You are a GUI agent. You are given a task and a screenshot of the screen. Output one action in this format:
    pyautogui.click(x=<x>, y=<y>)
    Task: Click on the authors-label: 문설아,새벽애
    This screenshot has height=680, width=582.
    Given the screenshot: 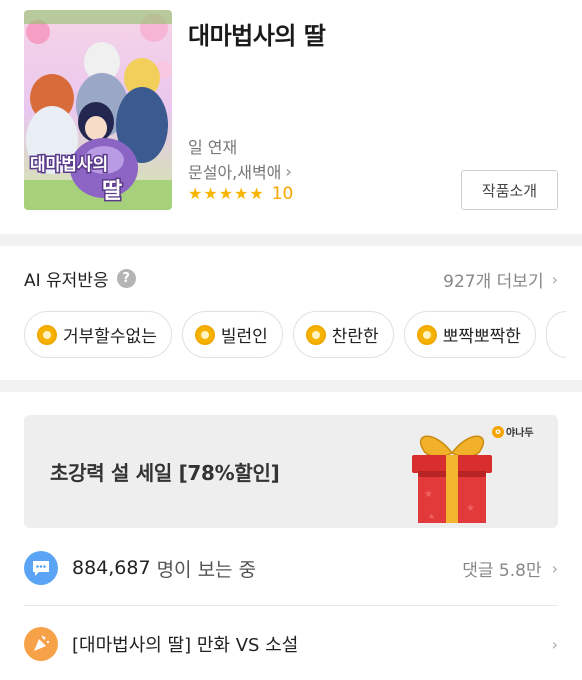 What is the action you would take?
    pyautogui.click(x=235, y=172)
    